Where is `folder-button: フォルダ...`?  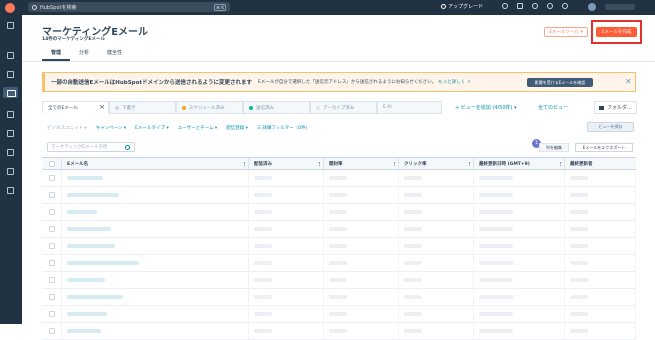
folder-button: フォルダ... is located at coordinates (615, 107).